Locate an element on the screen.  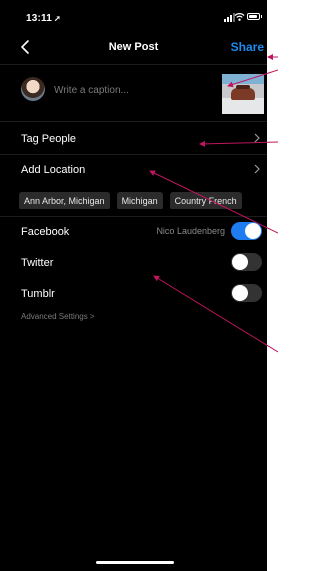
tag-people-row: Tag People is located at coordinates (133, 139).